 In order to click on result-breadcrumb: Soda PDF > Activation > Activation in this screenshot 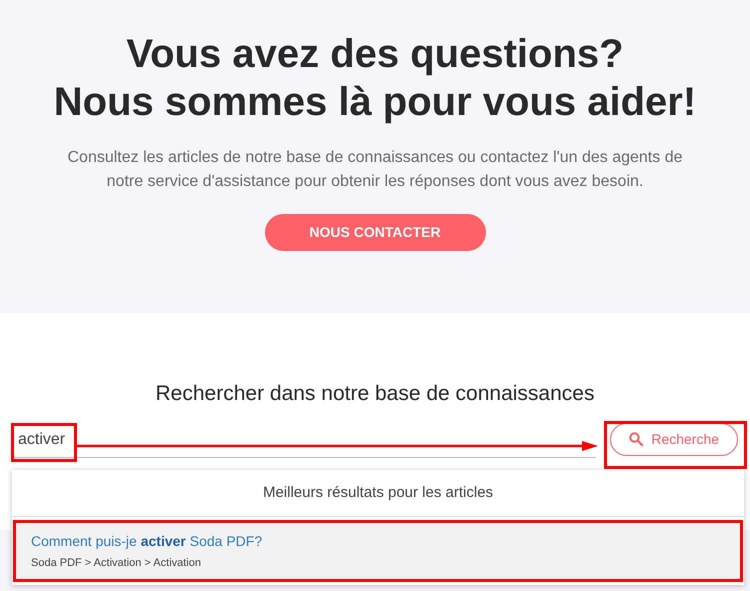, I will do `click(116, 563)`.